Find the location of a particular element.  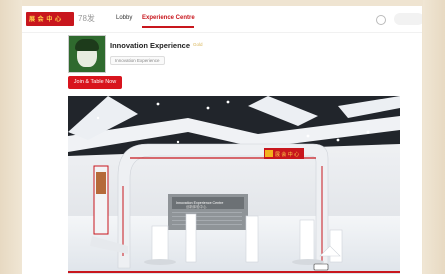

top-nav: 展 会 中 心 78发 Lobby Experience Centre is located at coordinates (222, 19).